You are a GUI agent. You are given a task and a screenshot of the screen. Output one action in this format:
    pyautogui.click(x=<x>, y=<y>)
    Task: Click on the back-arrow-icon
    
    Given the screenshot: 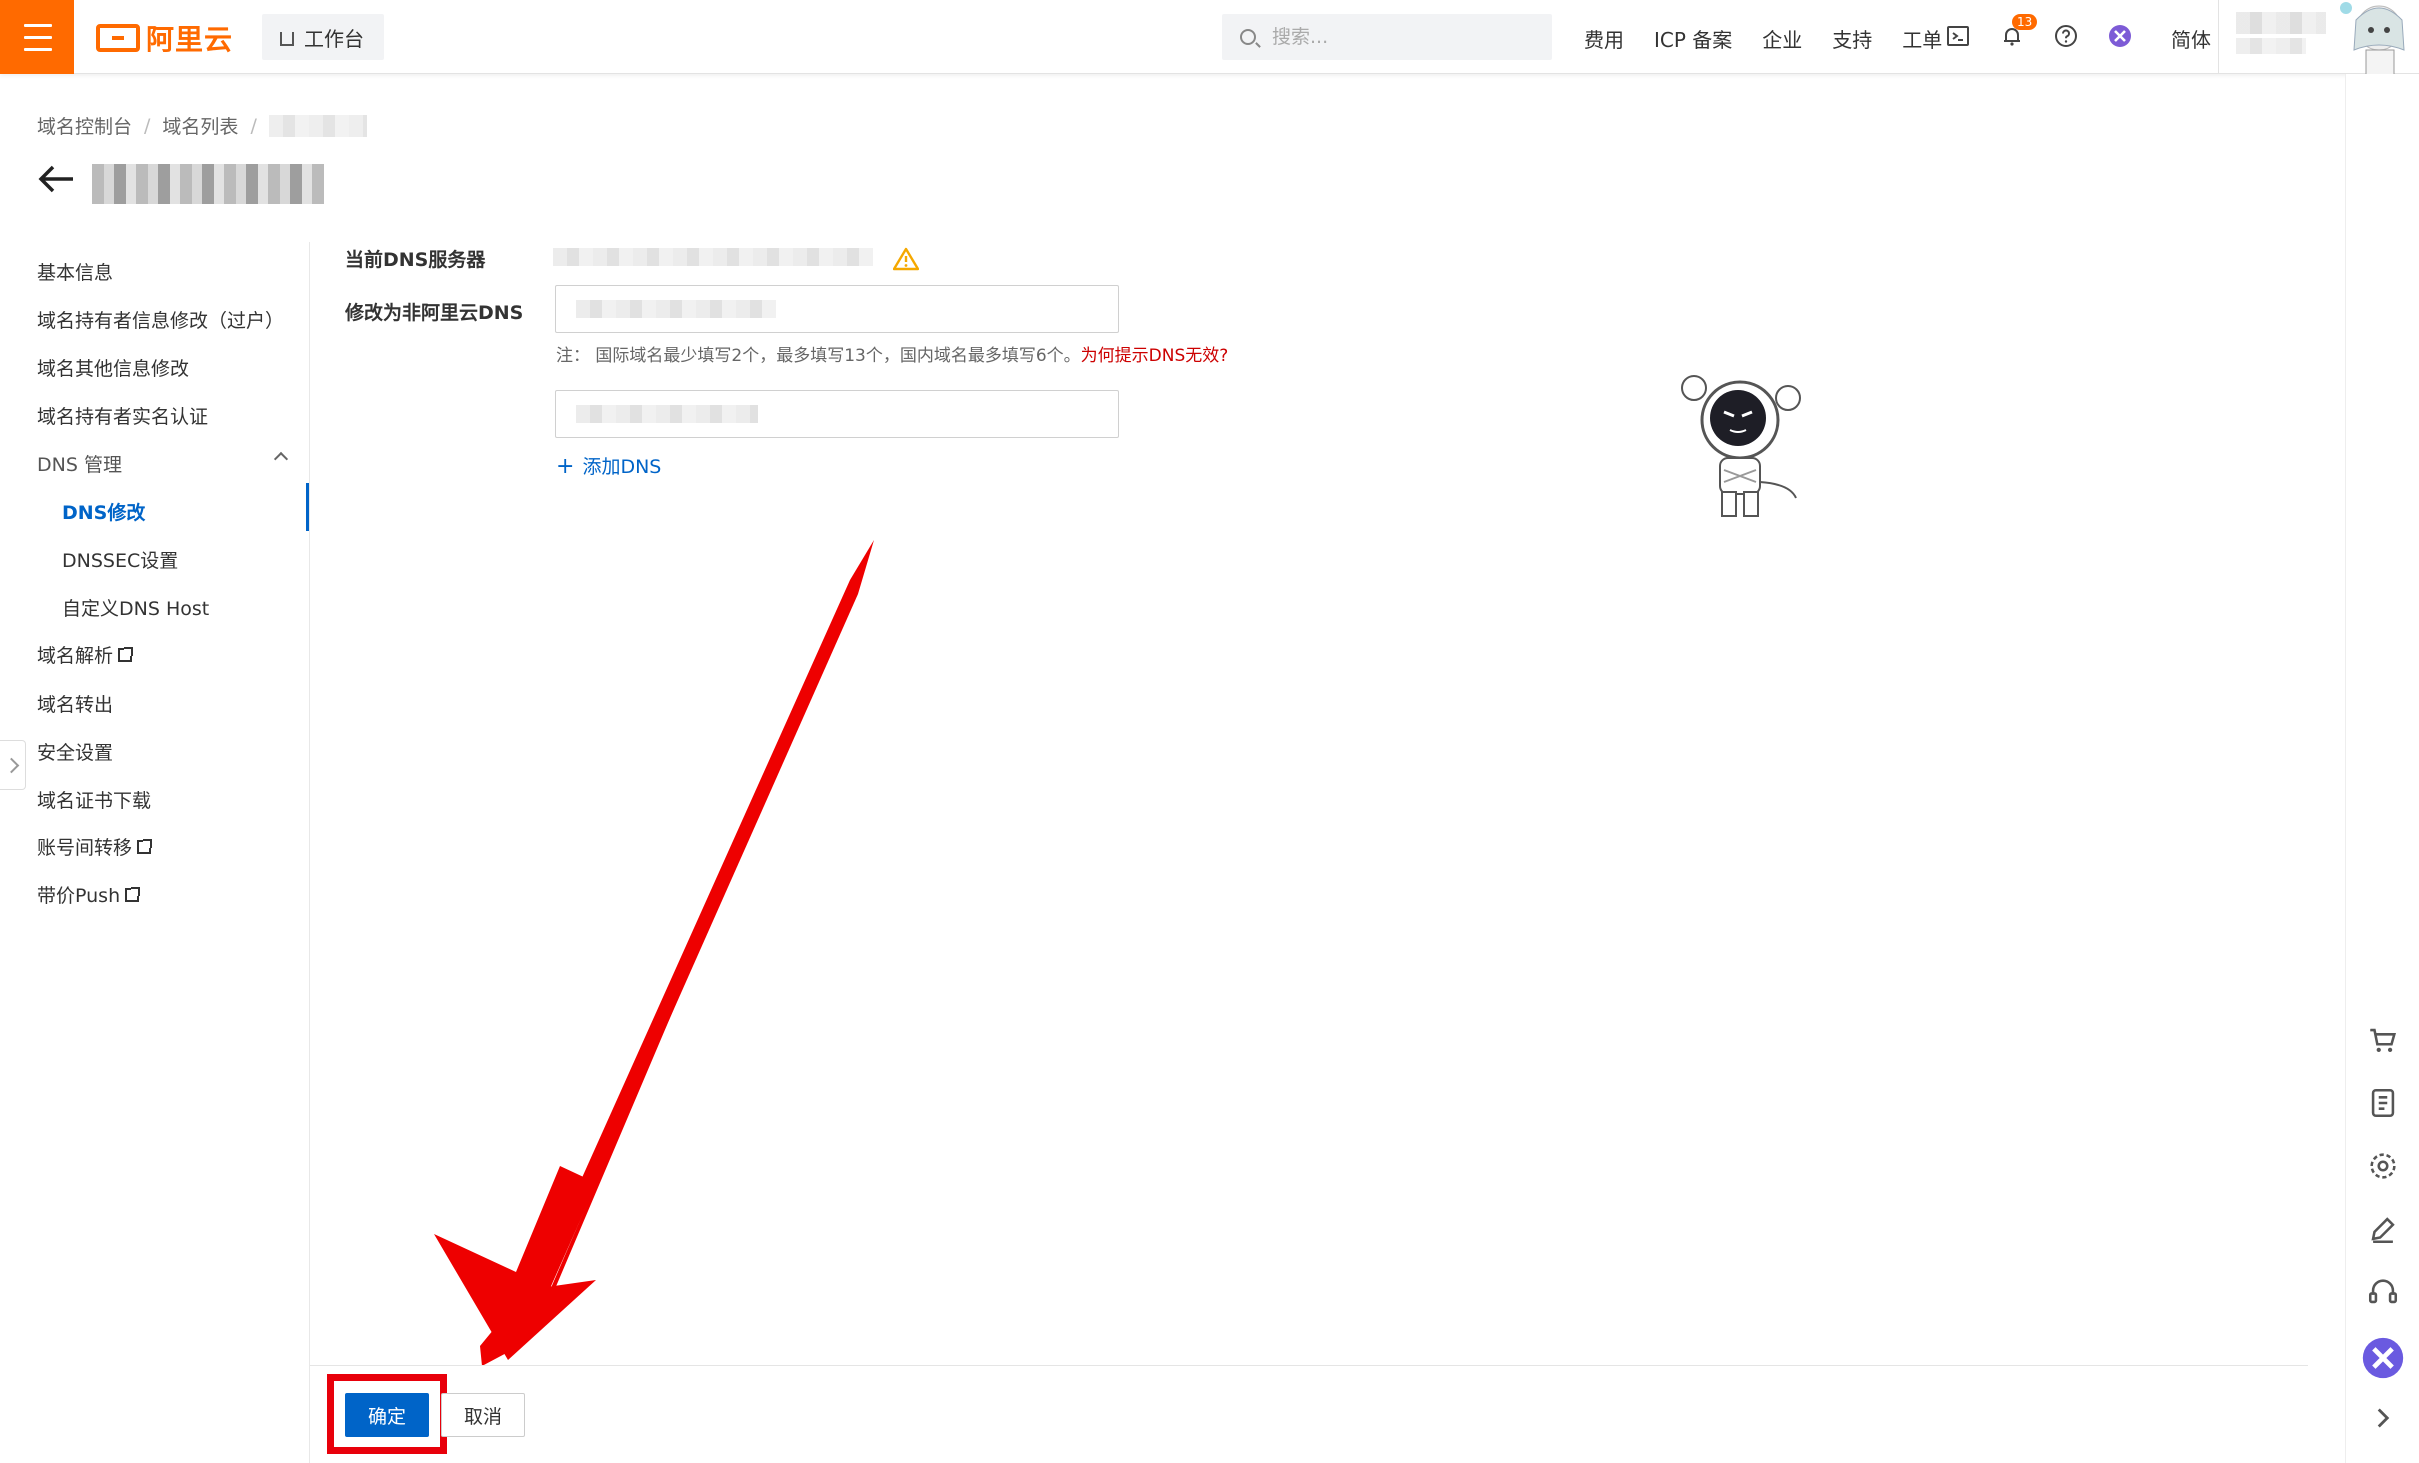 What is the action you would take?
    pyautogui.click(x=56, y=179)
    